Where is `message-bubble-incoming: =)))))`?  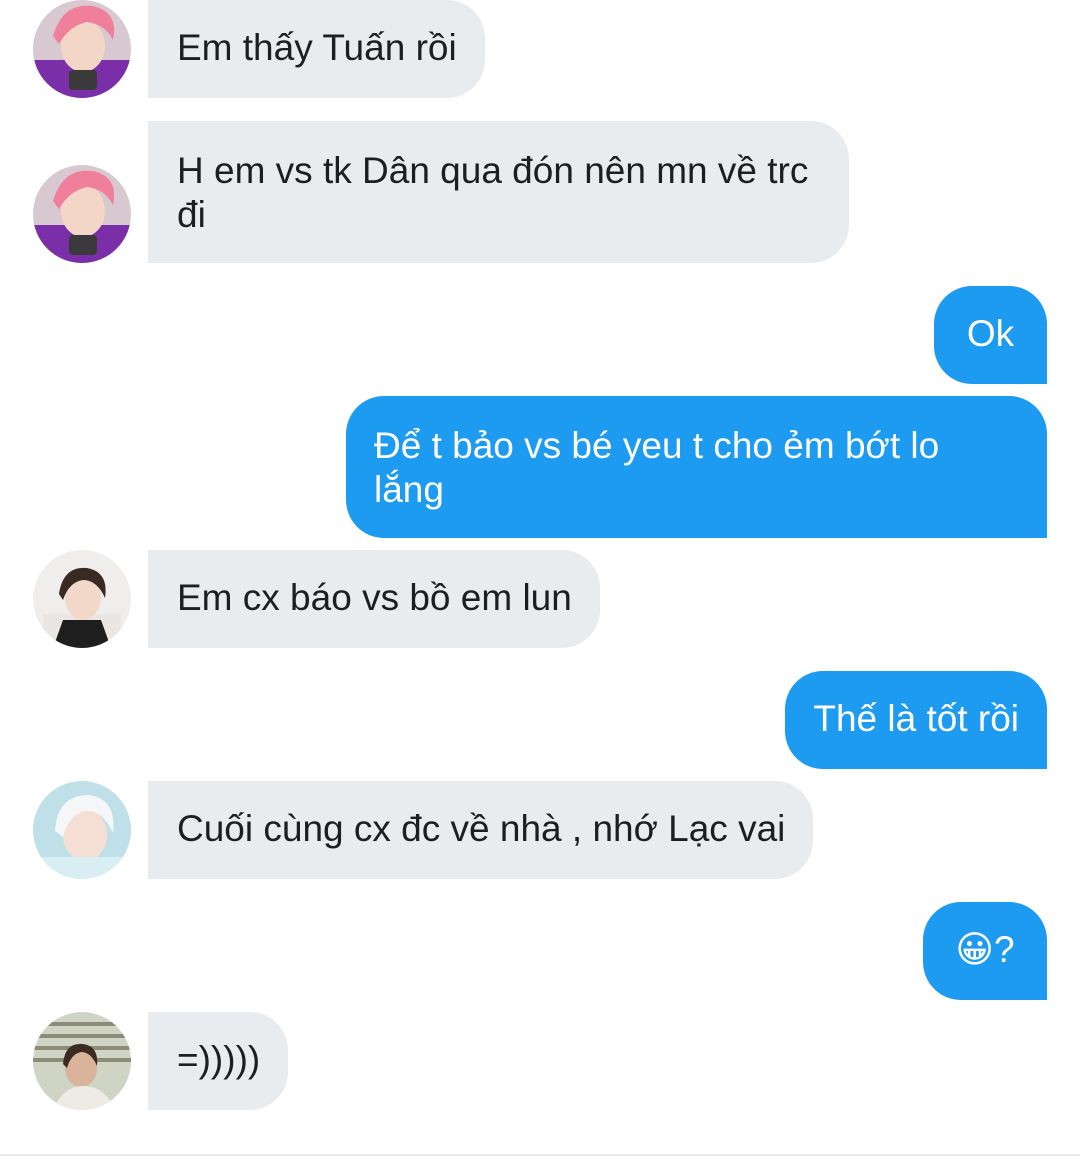 message-bubble-incoming: =))))) is located at coordinates (218, 1061).